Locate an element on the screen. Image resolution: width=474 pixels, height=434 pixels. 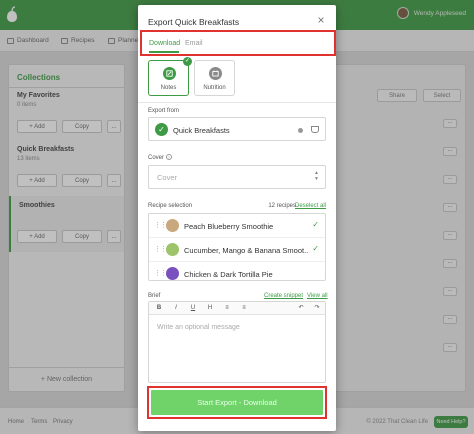
list-item: ⋮⋮ Chicken & Dark Tortilla Pie is located at coordinates (237, 271).